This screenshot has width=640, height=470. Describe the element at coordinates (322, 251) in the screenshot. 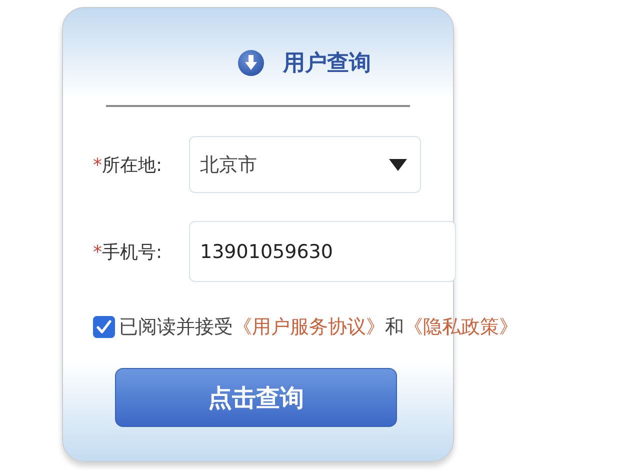

I see `phone-input: 13901059630` at that location.